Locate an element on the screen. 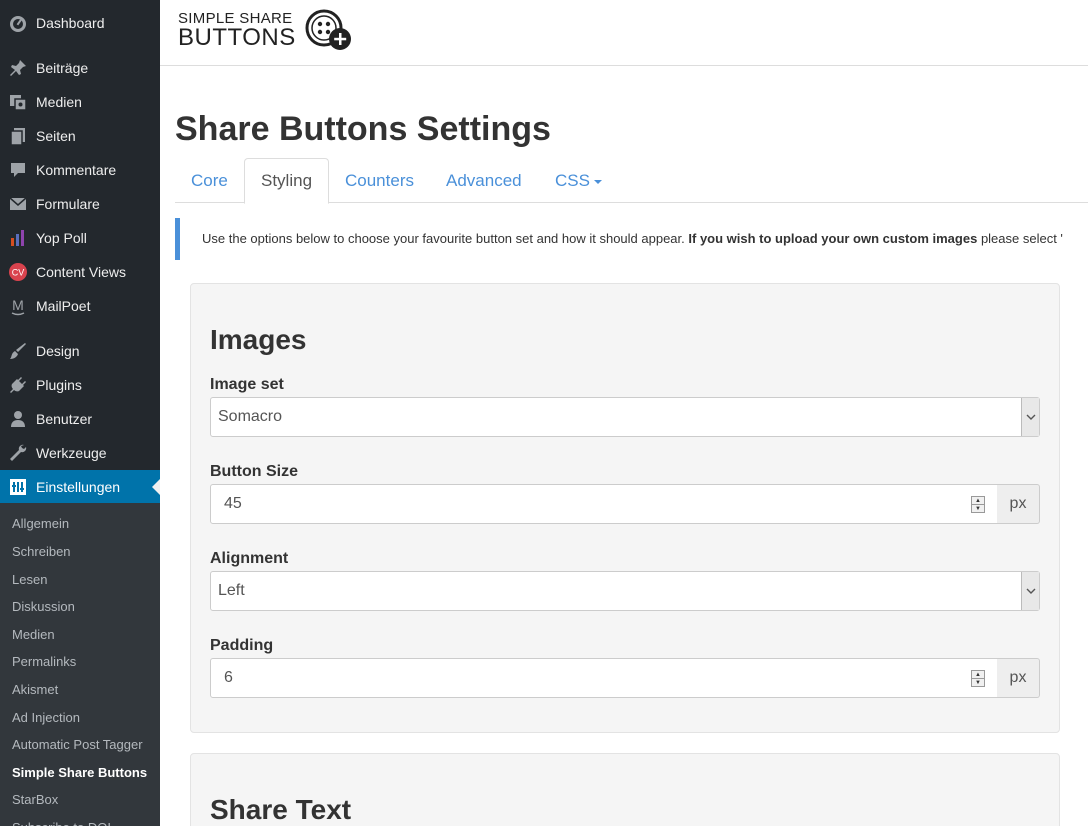 The image size is (1088, 826). padding-value: 6 is located at coordinates (228, 677).